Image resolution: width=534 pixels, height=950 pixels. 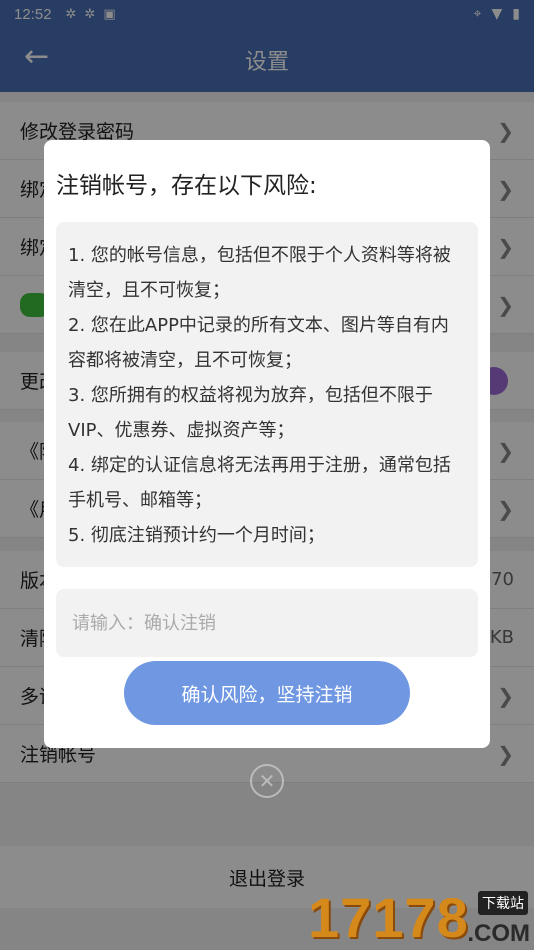 I want to click on watermark-logo: 17178 下载站 .COM, so click(x=421, y=917).